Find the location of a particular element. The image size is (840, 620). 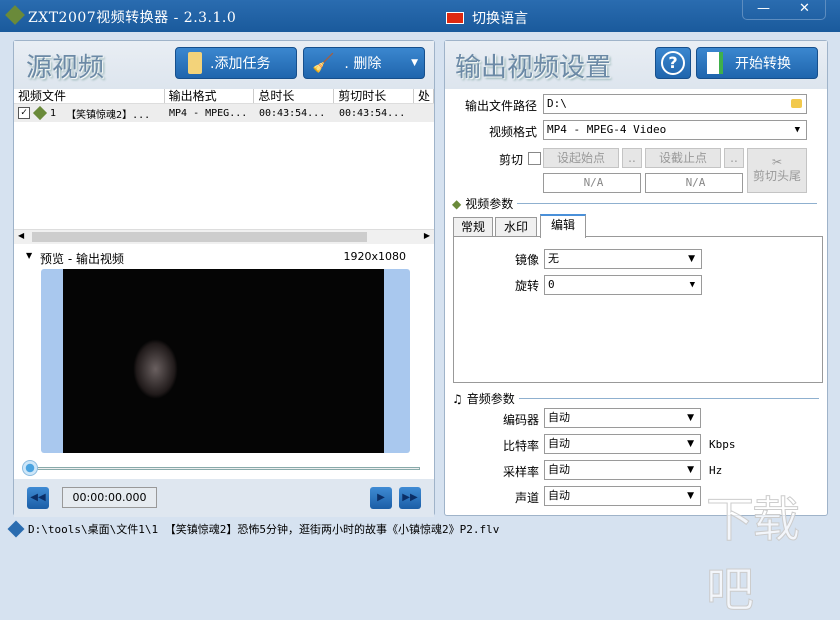

set-end-button: 设截止点 is located at coordinates (683, 158).